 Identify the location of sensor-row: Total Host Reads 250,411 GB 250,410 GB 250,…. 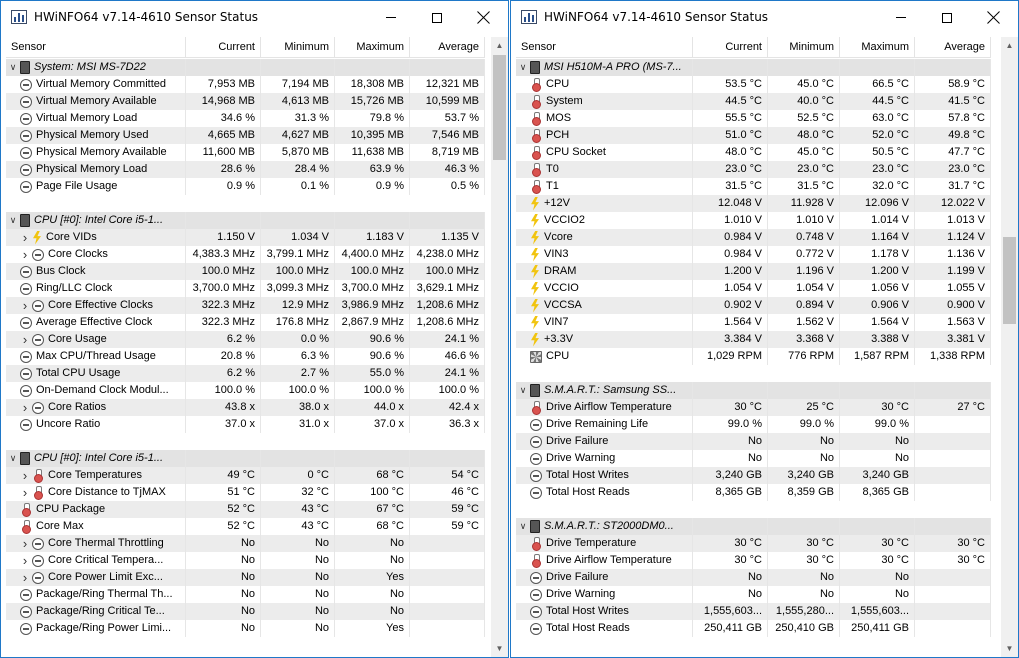
(753, 628).